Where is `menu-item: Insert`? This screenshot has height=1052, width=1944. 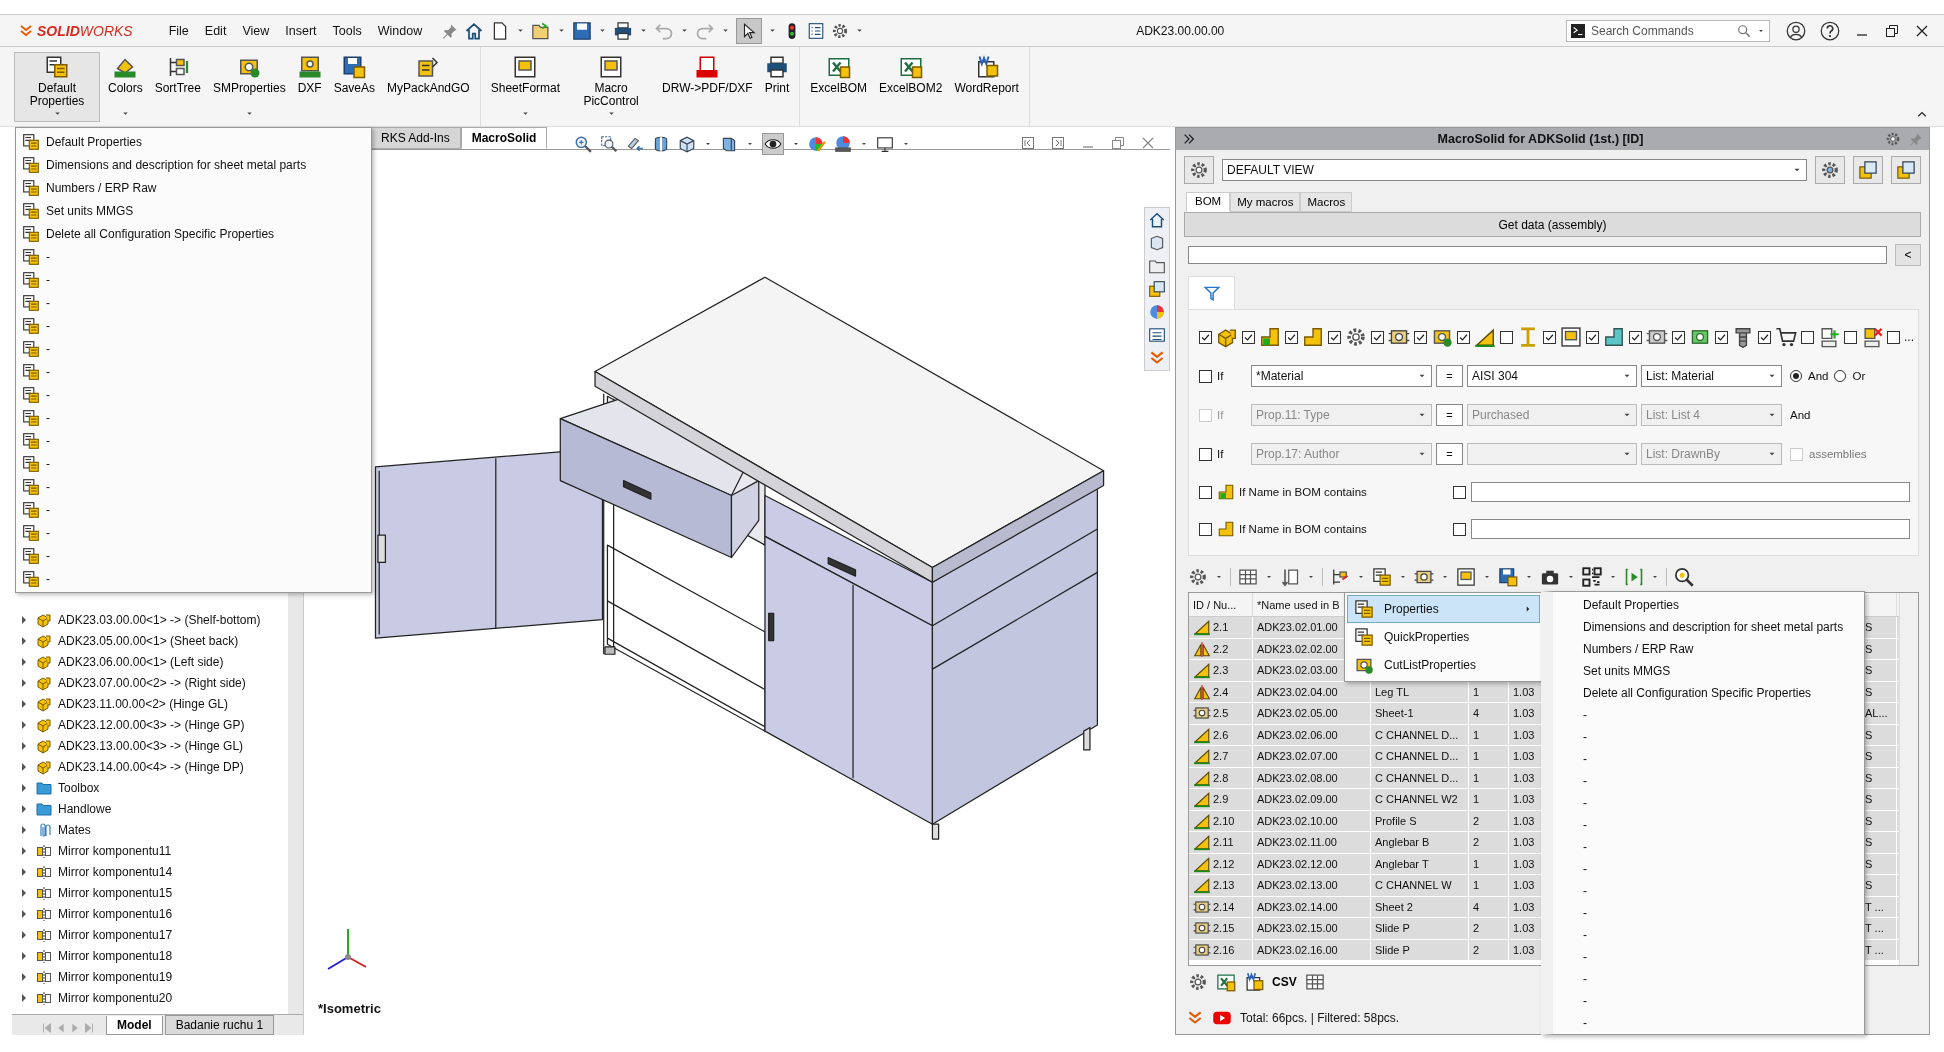
menu-item: Insert is located at coordinates (301, 30).